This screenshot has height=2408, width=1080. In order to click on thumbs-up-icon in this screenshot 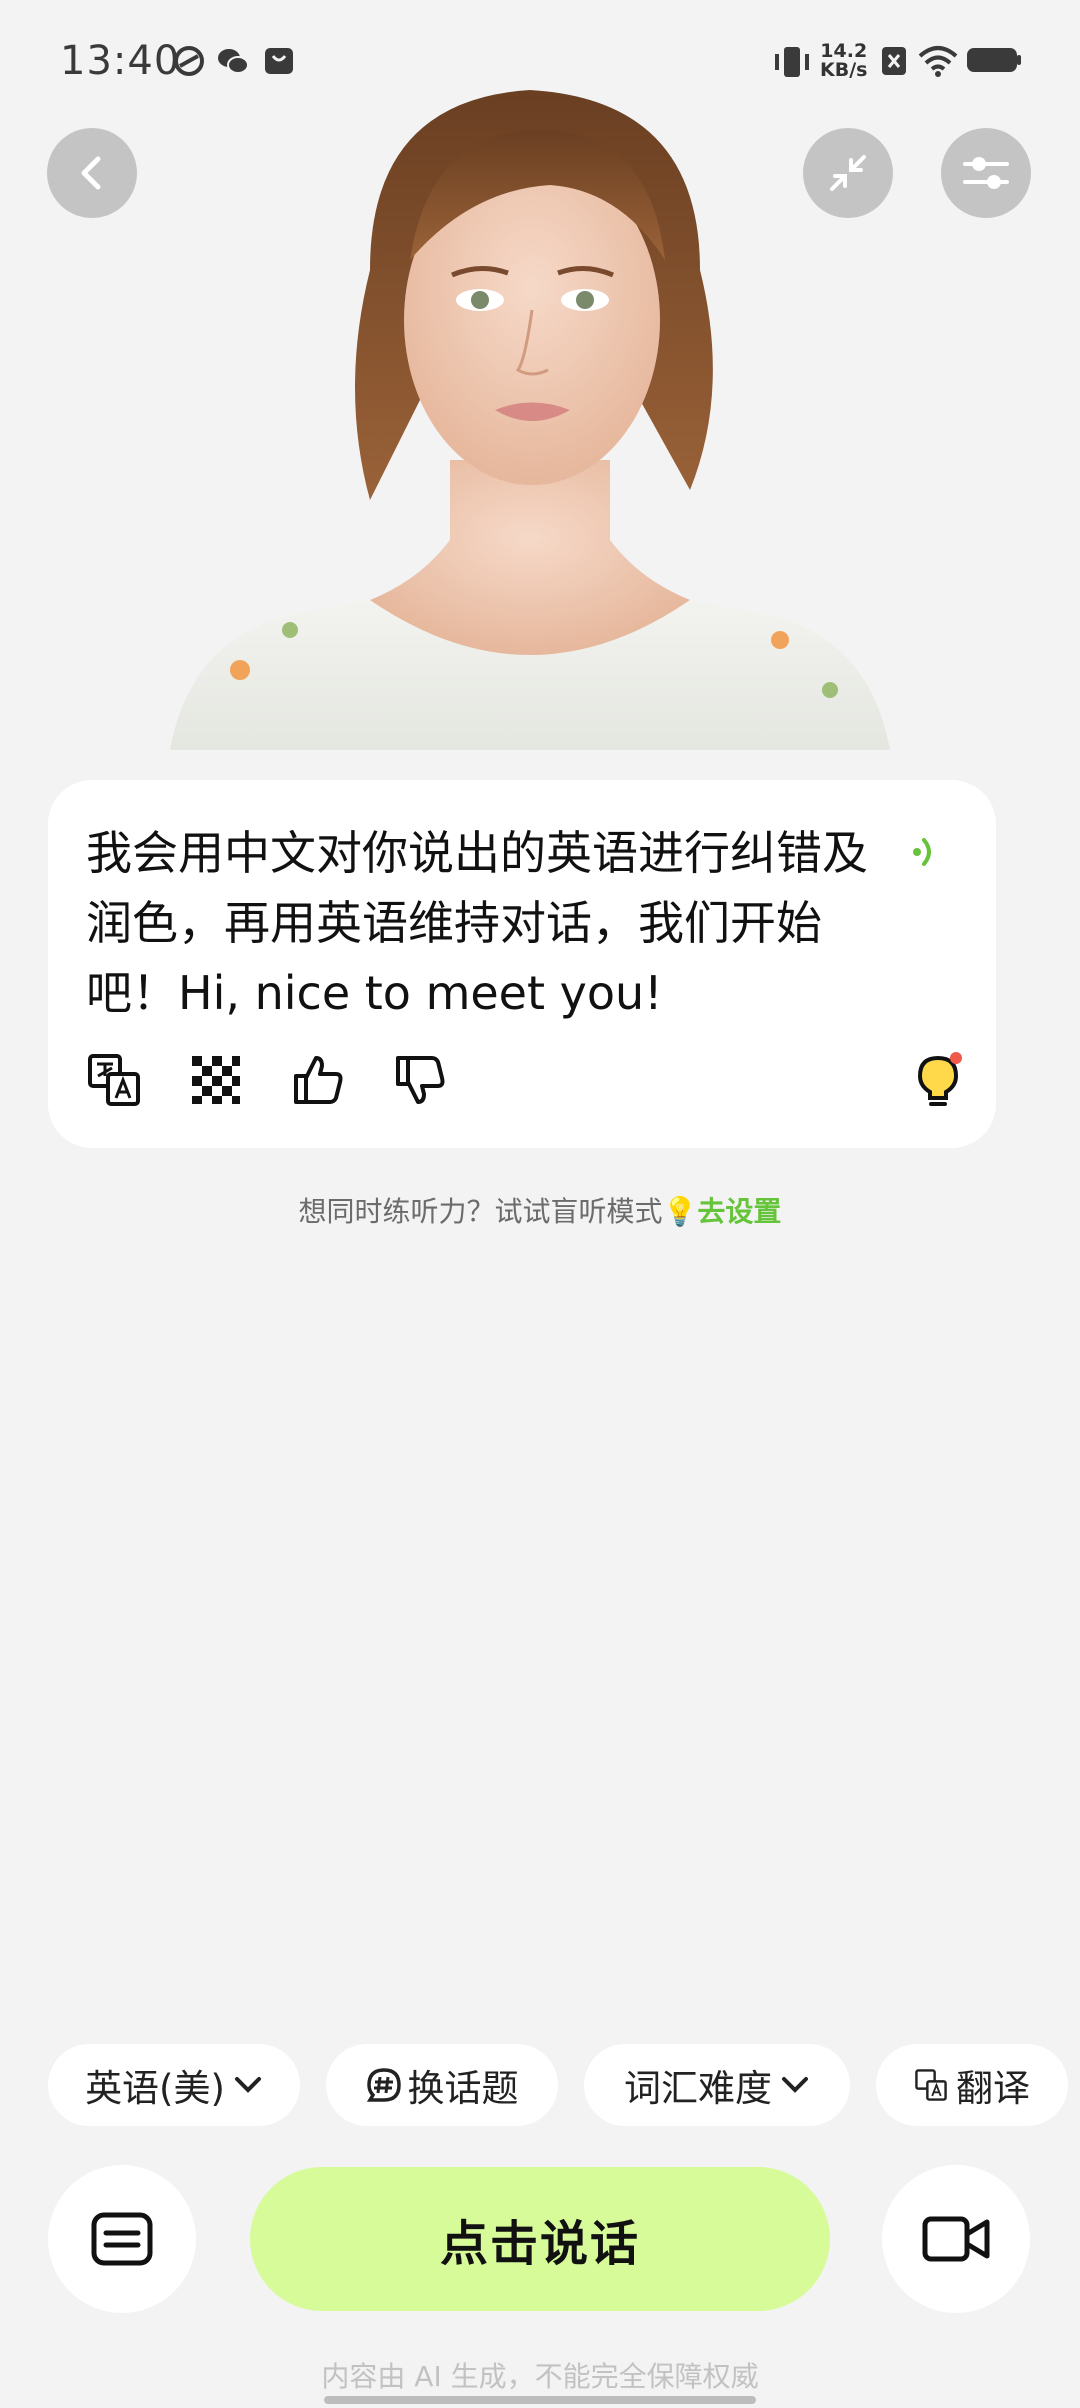, I will do `click(318, 1080)`.